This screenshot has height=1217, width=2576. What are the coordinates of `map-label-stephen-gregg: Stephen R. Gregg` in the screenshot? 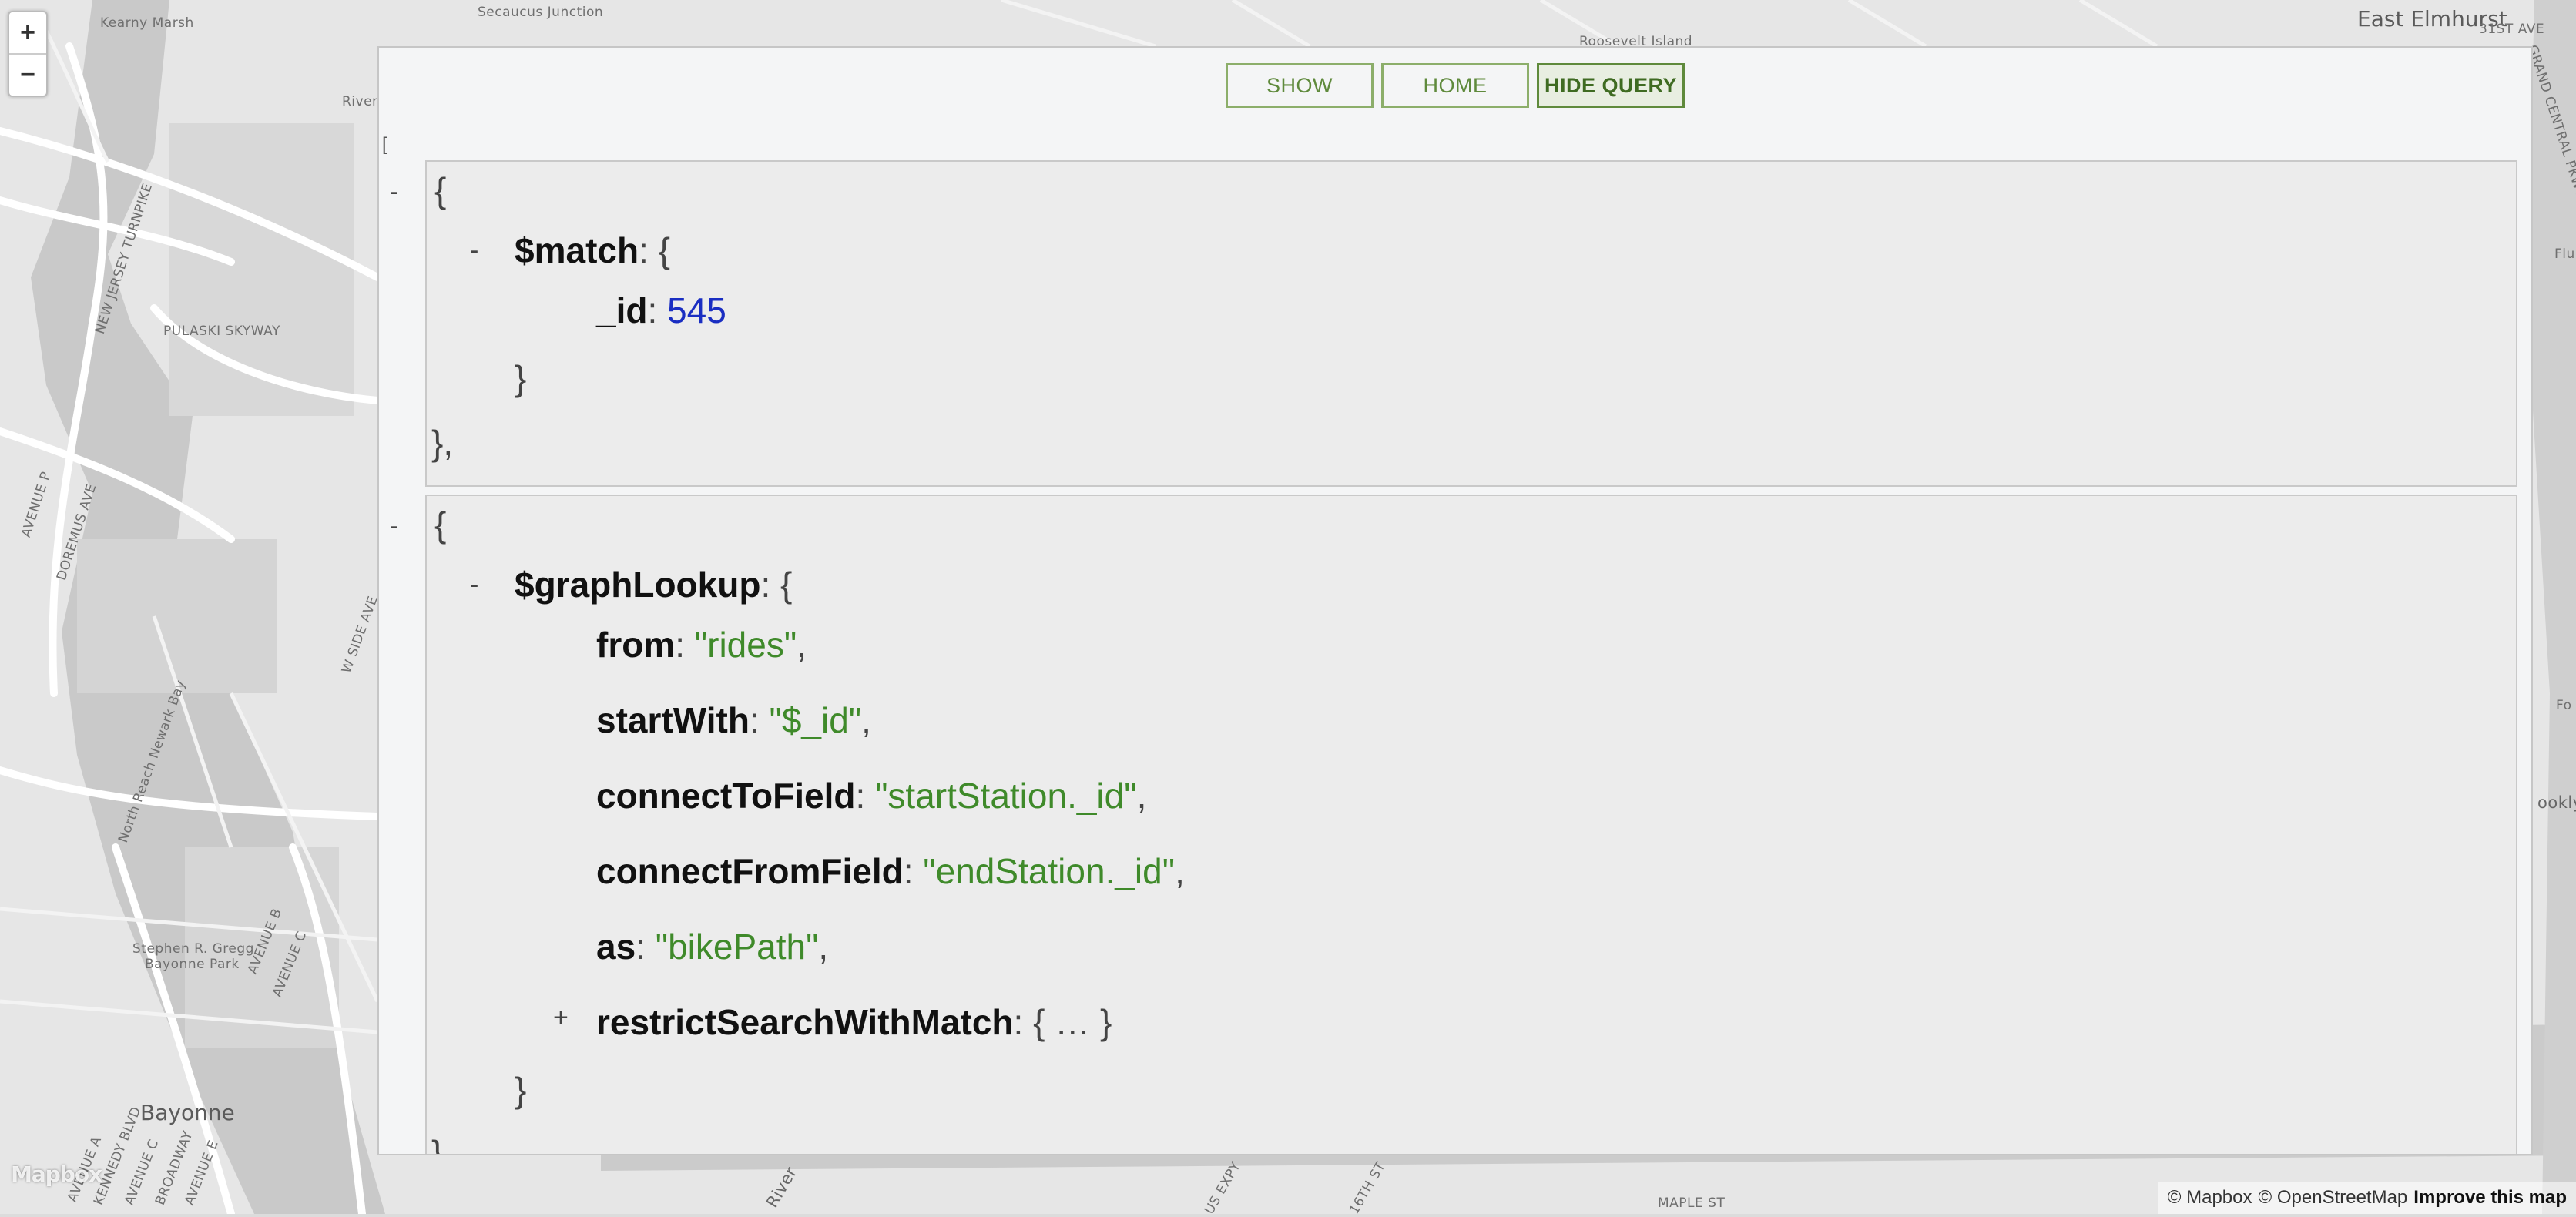 It's located at (193, 949).